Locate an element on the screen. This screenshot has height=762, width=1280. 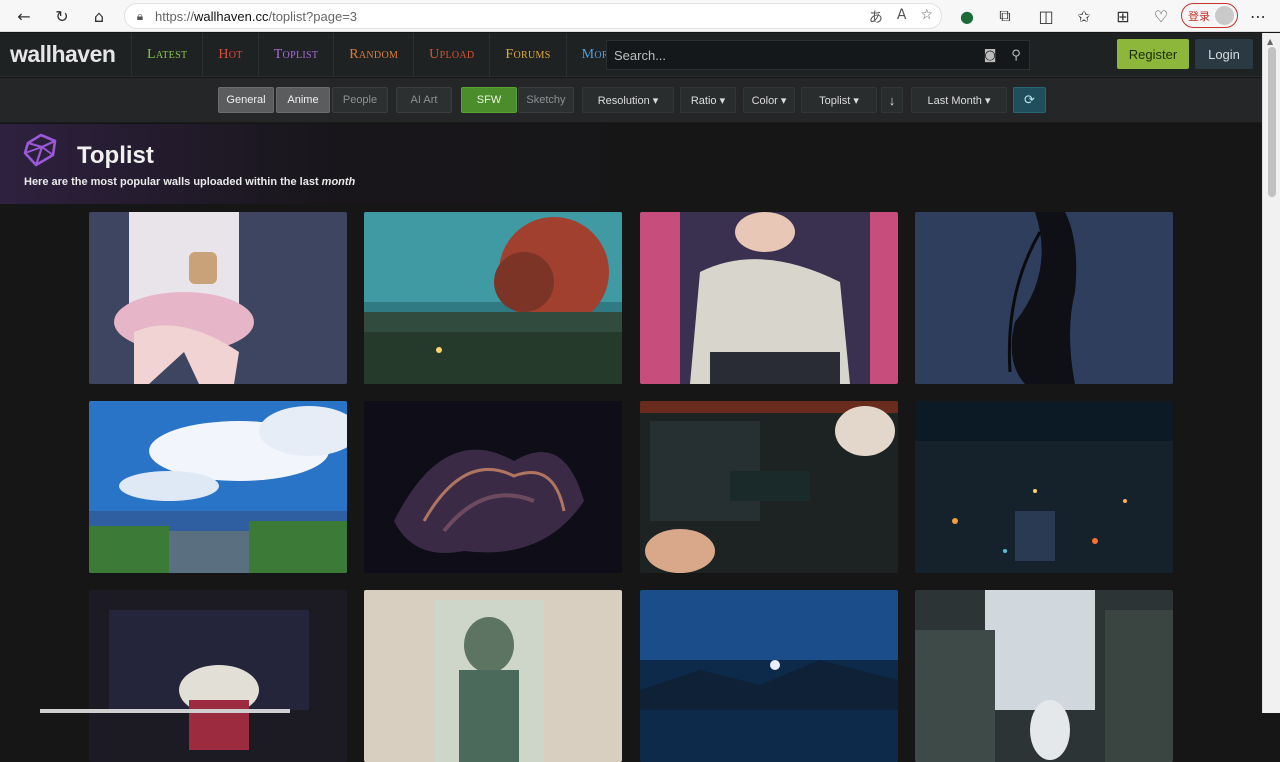
search-box: ◙ ⚲ is located at coordinates (818, 55).